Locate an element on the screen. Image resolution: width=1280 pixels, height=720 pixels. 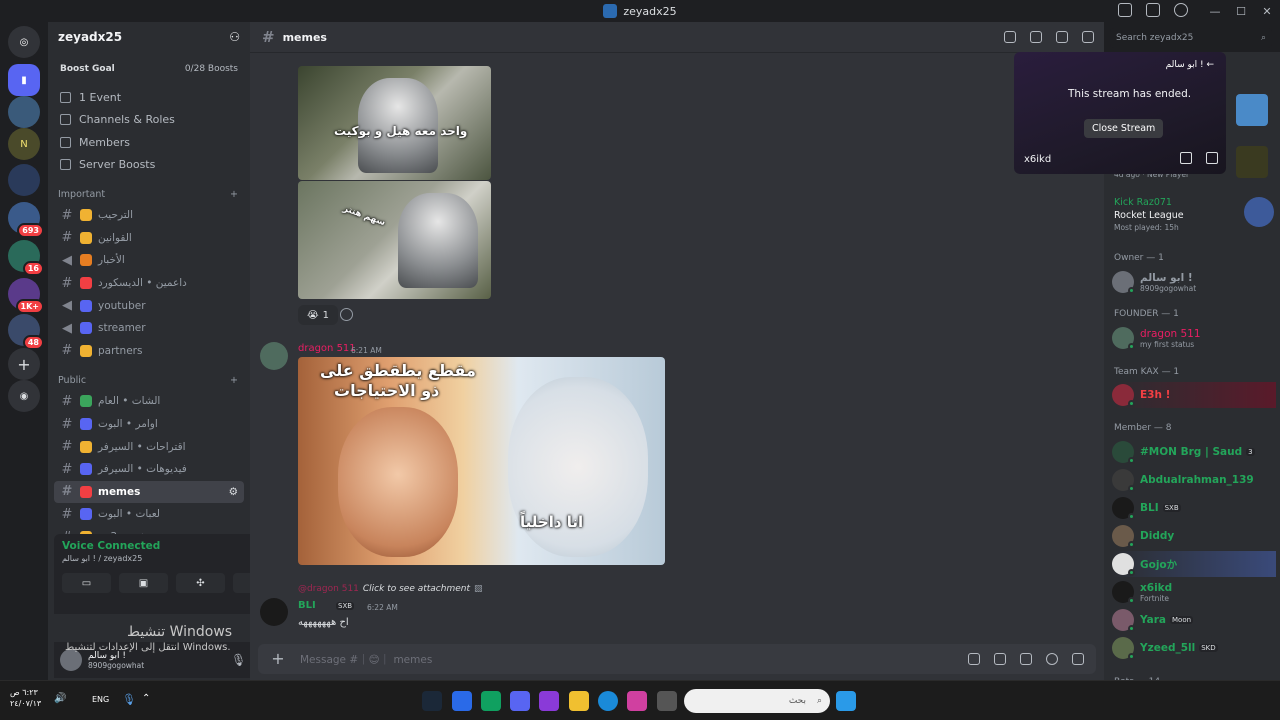
channel-item: # الشات • العام is located at coordinates (149, 401).